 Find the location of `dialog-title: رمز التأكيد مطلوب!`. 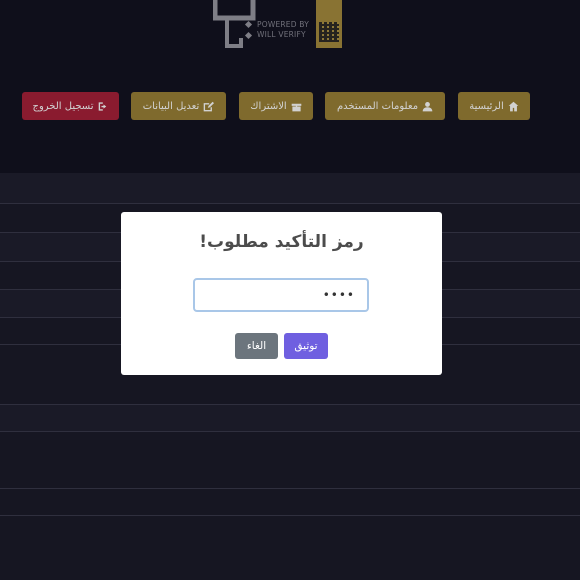

dialog-title: رمز التأكيد مطلوب! is located at coordinates (281, 242).